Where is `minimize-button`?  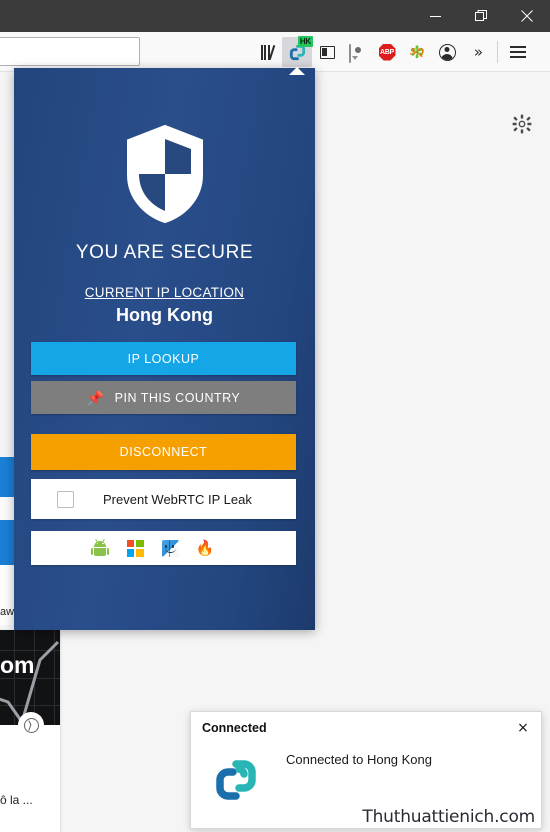
minimize-button is located at coordinates (435, 16).